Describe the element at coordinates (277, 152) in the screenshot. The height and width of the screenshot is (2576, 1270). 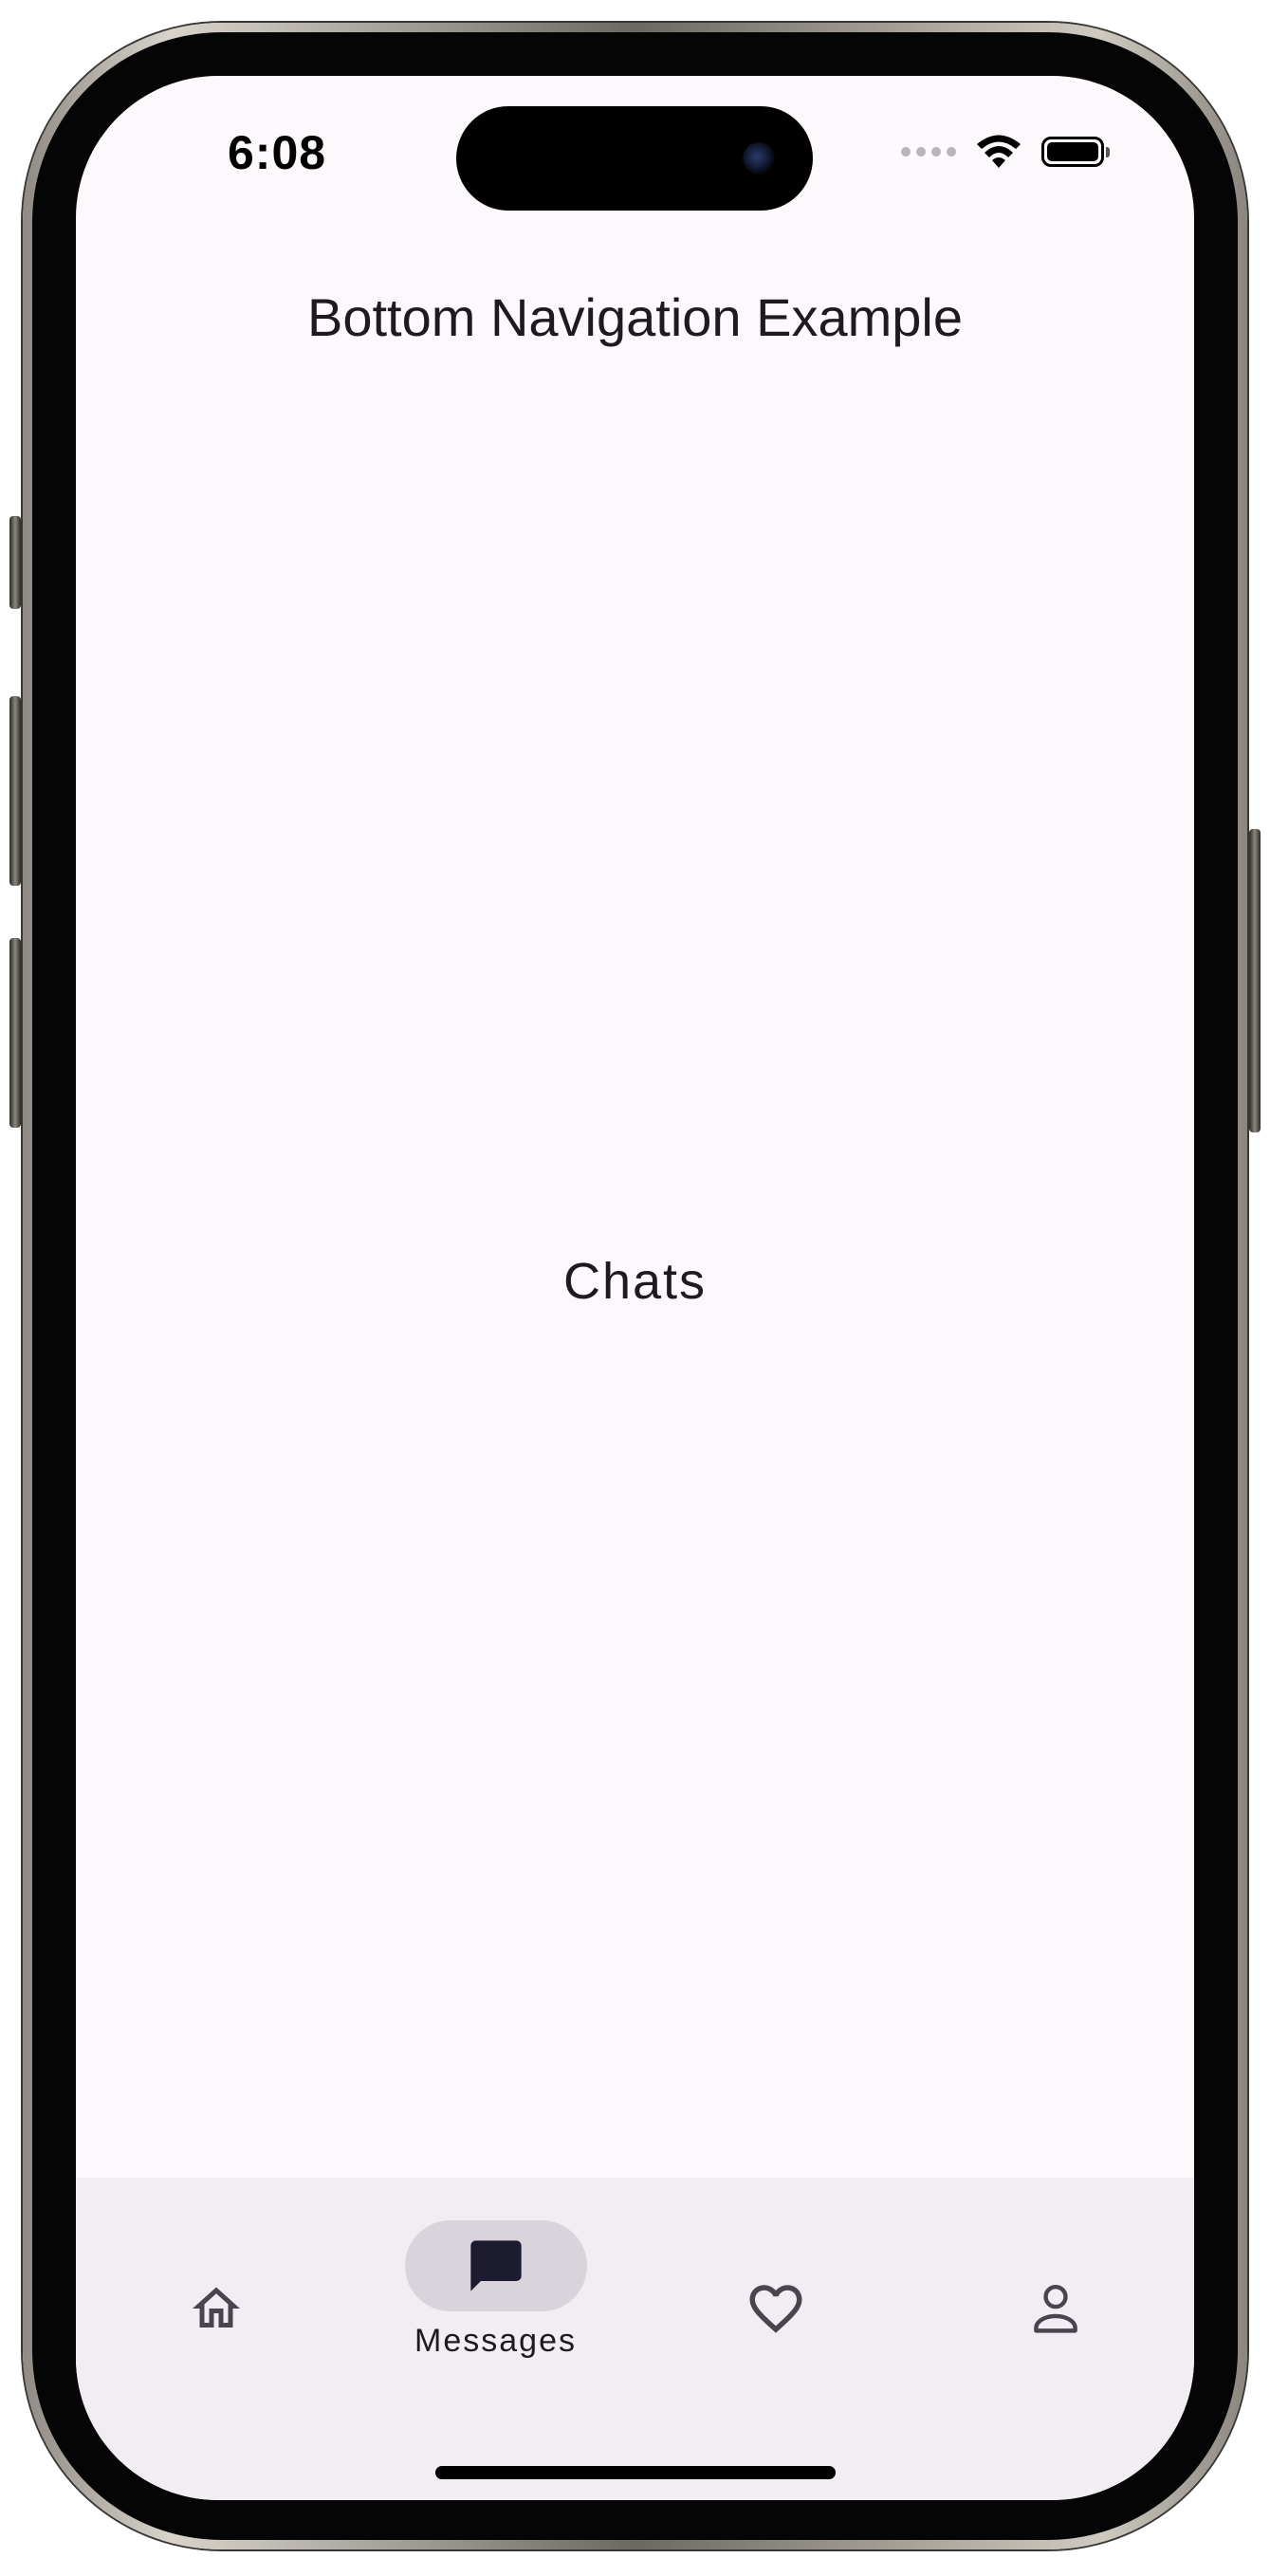
I see `status-time: 6:08` at that location.